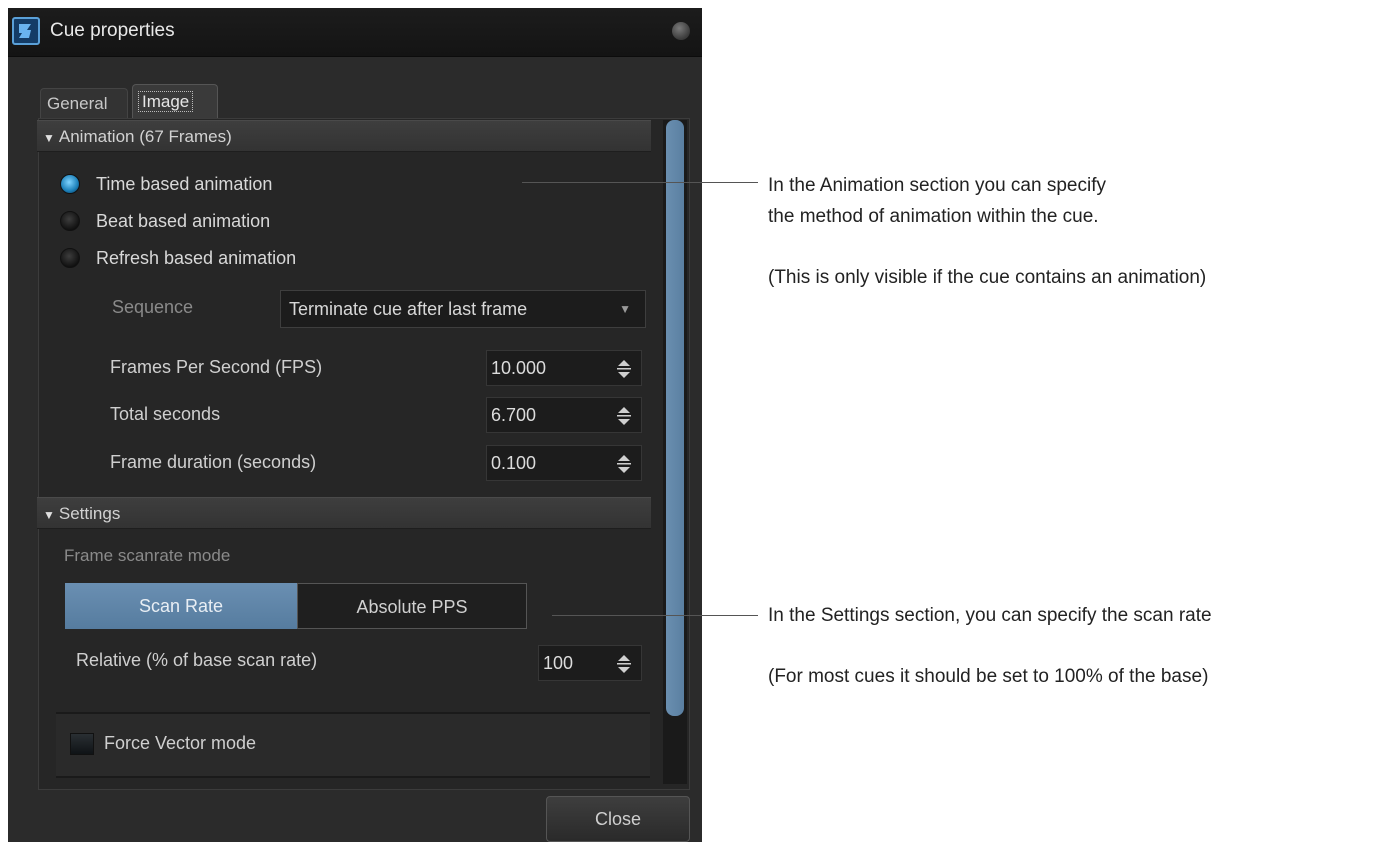 This screenshot has width=1374, height=842. What do you see at coordinates (408, 309) in the screenshot?
I see `sequence-value: Terminate cue after last frame` at bounding box center [408, 309].